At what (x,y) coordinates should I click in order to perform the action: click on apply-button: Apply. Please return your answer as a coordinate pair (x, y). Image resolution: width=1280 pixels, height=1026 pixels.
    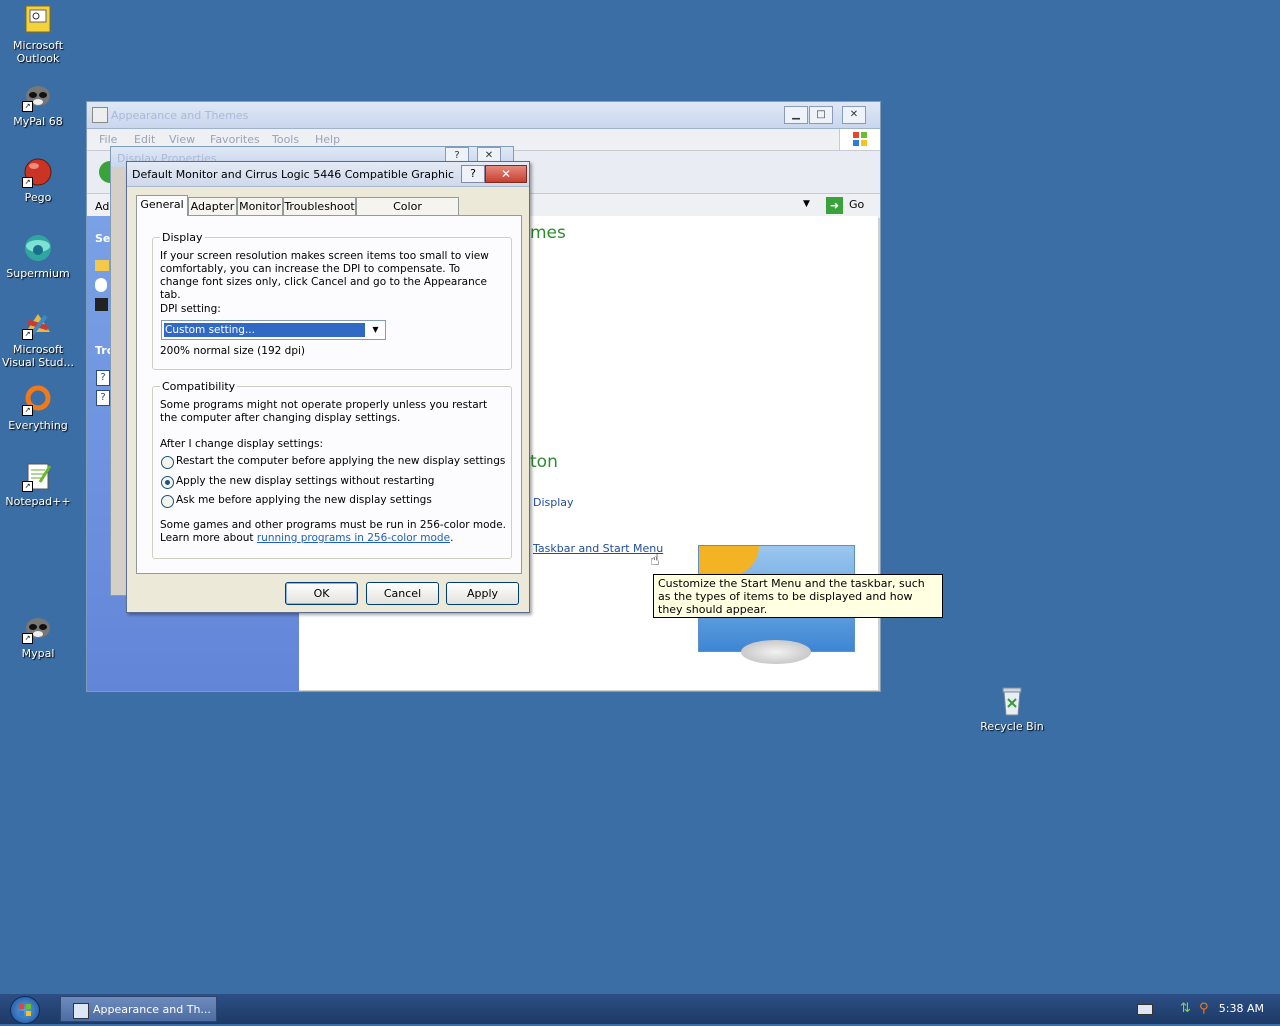
    Looking at the image, I should click on (482, 593).